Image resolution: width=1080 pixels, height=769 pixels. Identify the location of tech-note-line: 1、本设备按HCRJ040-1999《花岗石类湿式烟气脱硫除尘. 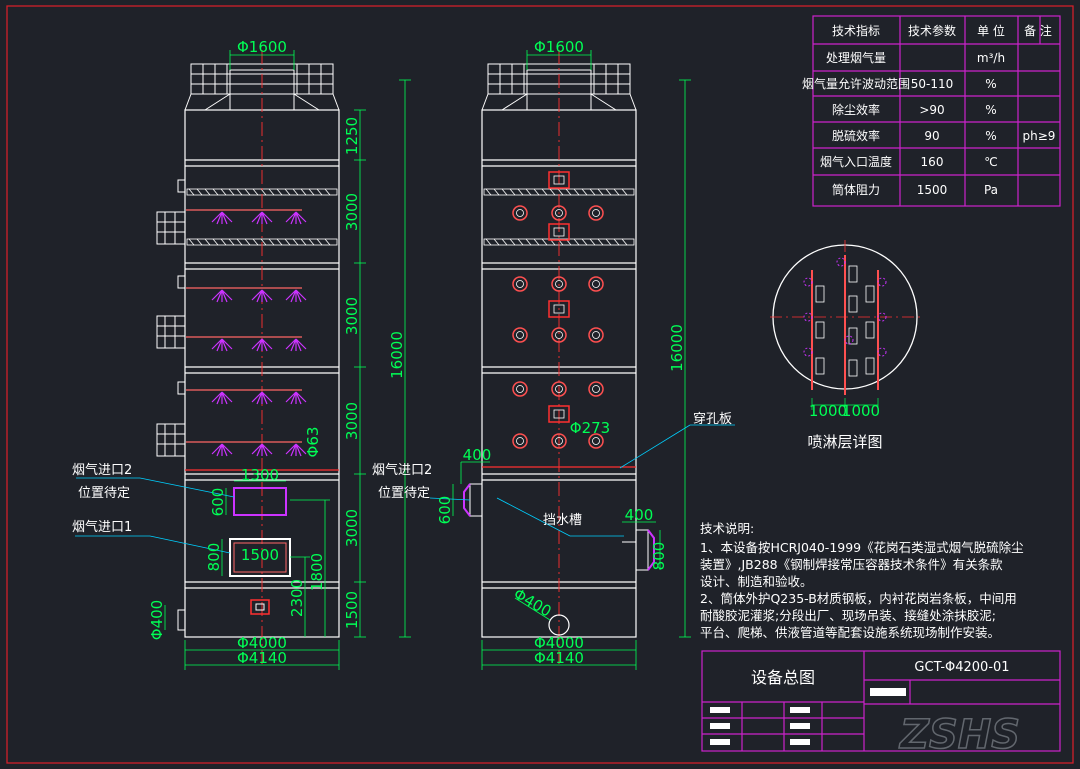
(862, 547).